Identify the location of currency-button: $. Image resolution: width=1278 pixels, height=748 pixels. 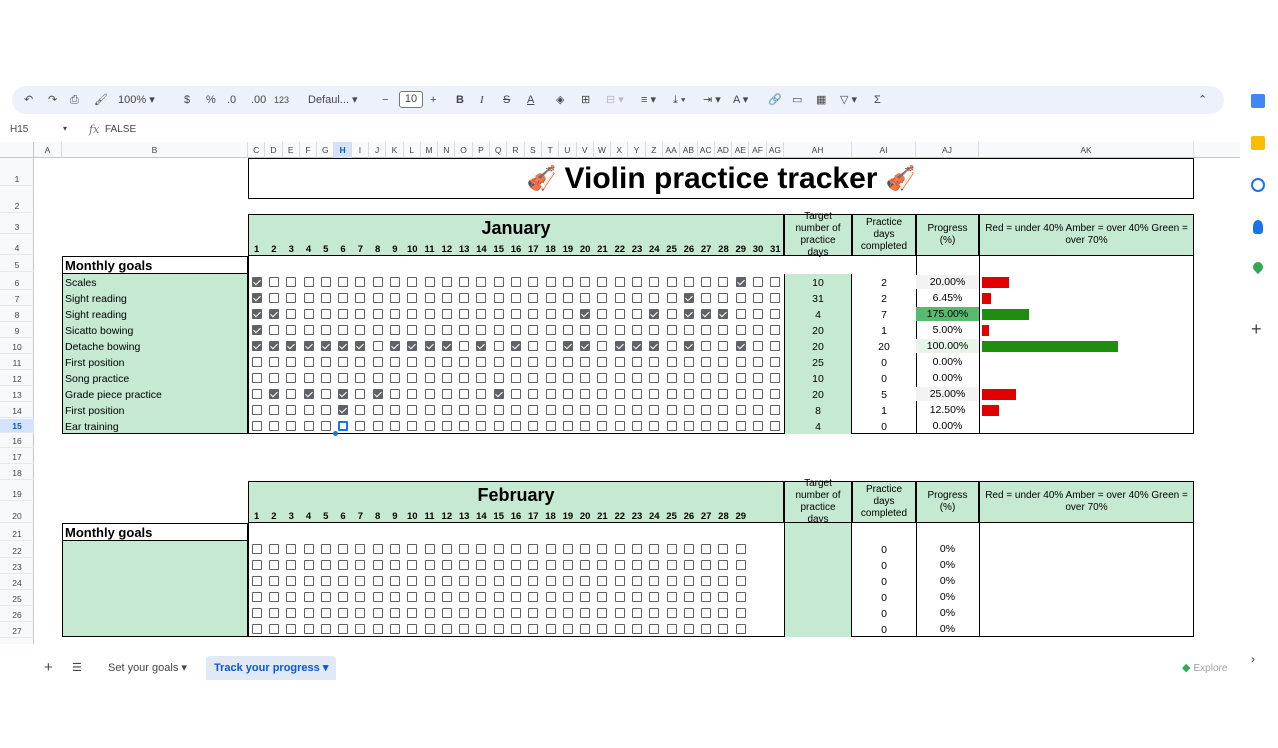
(187, 100).